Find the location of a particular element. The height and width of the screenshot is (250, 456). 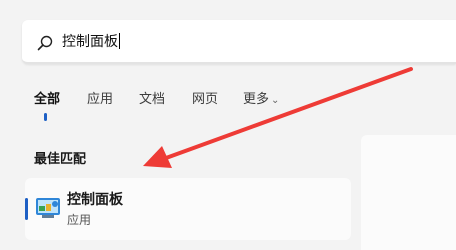

tab-more: 更多 ⌄ is located at coordinates (261, 100).